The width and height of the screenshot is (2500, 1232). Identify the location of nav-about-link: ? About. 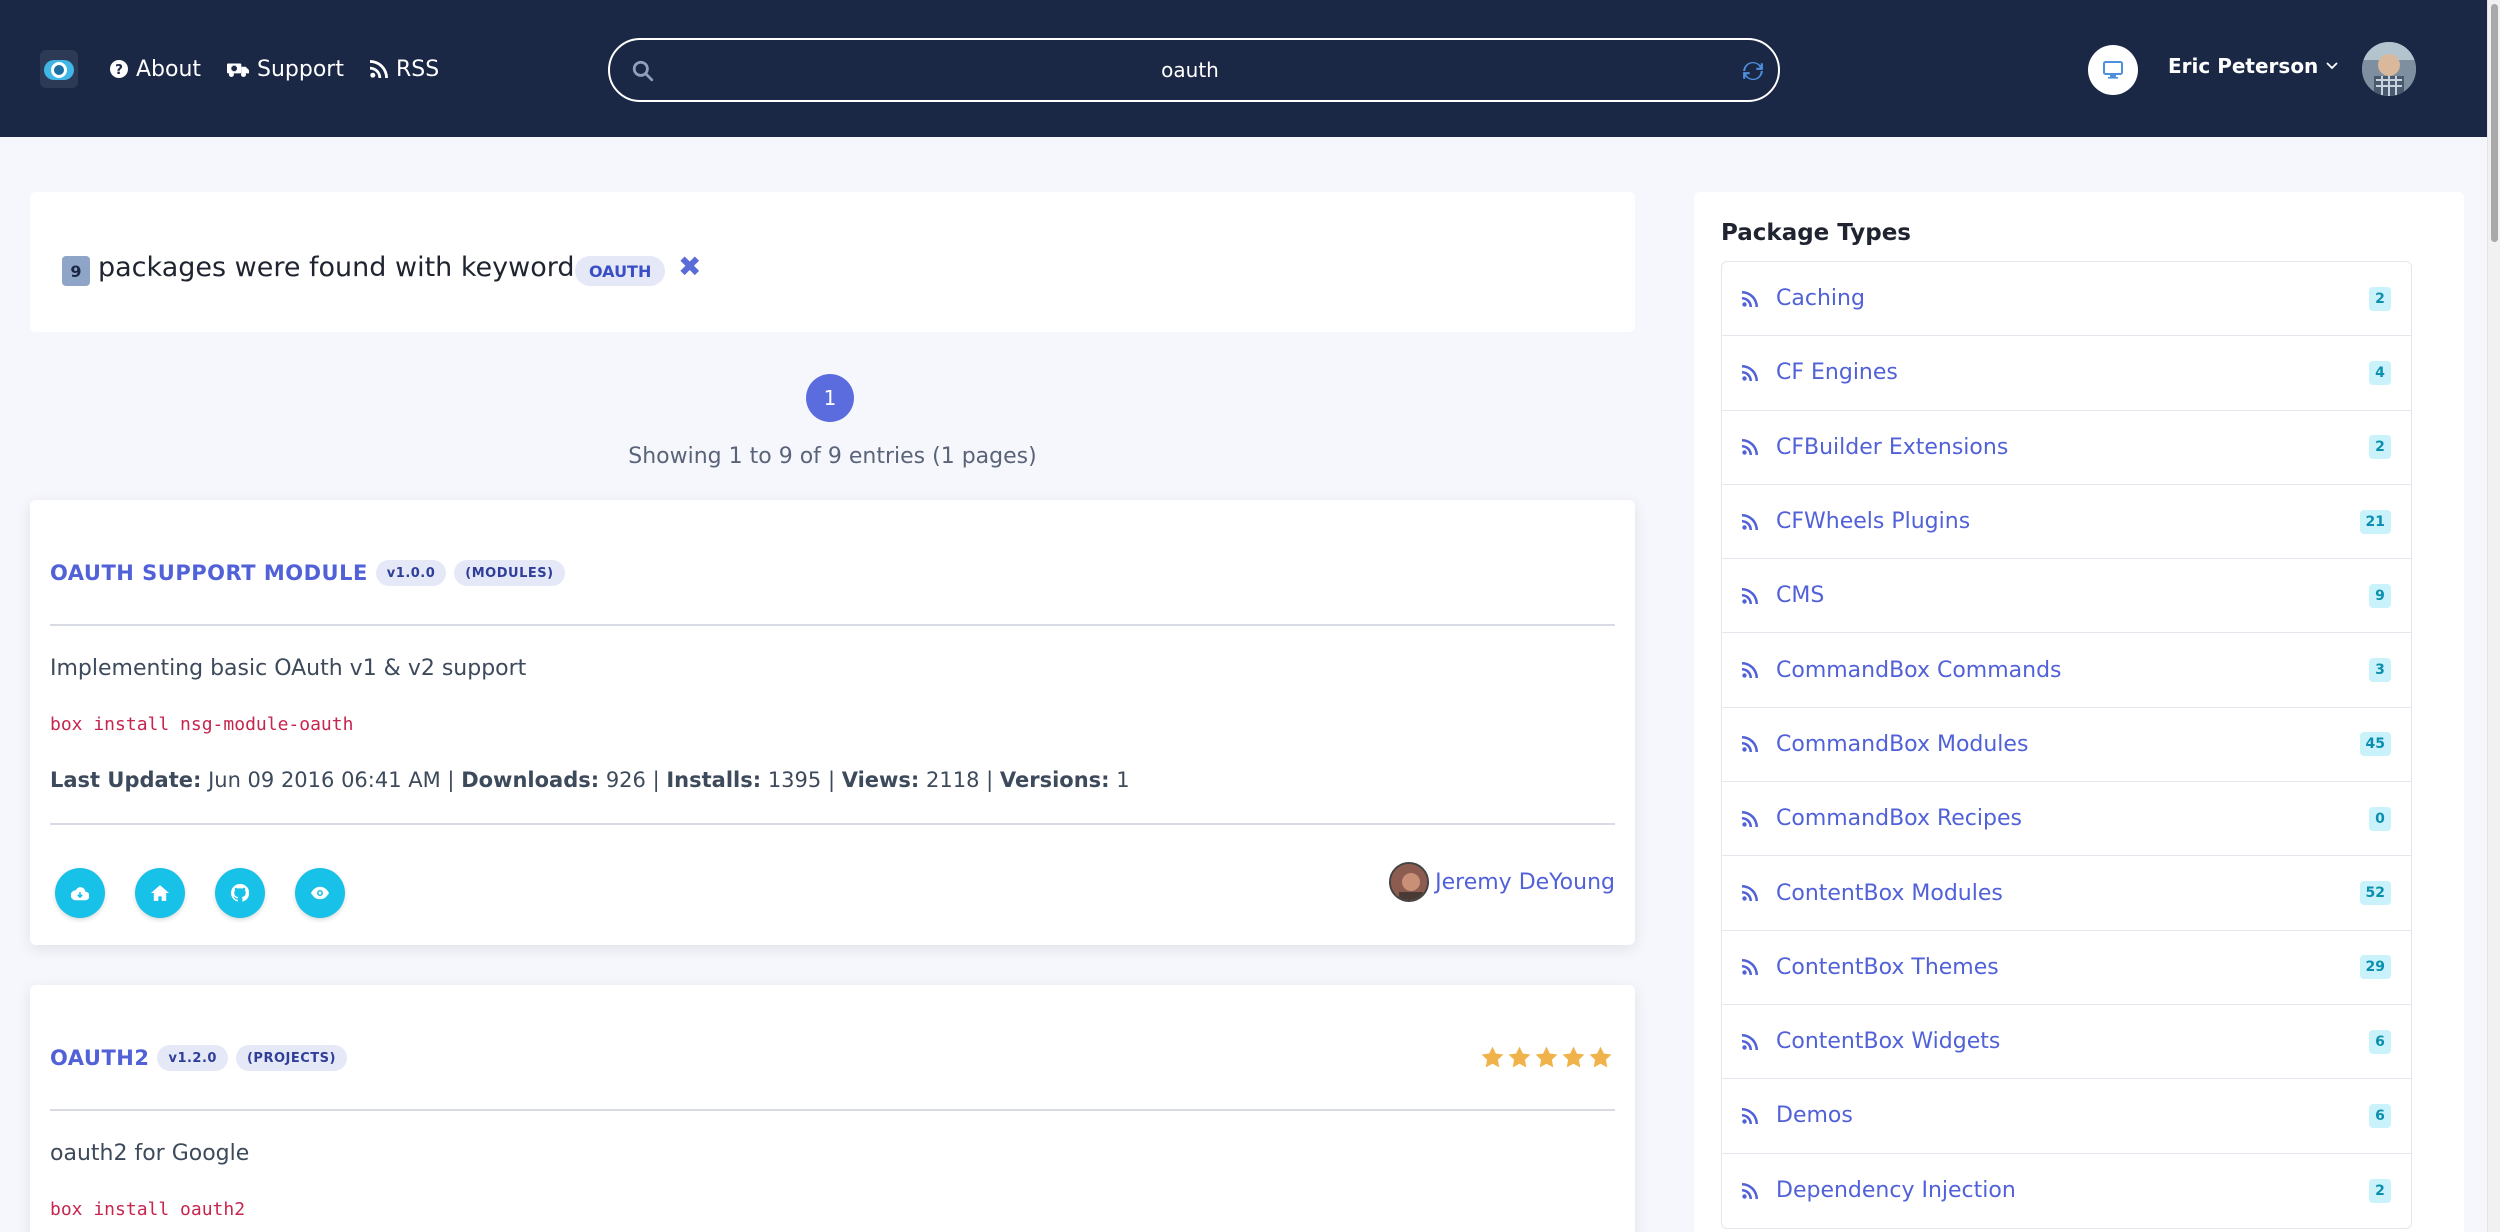
(155, 69).